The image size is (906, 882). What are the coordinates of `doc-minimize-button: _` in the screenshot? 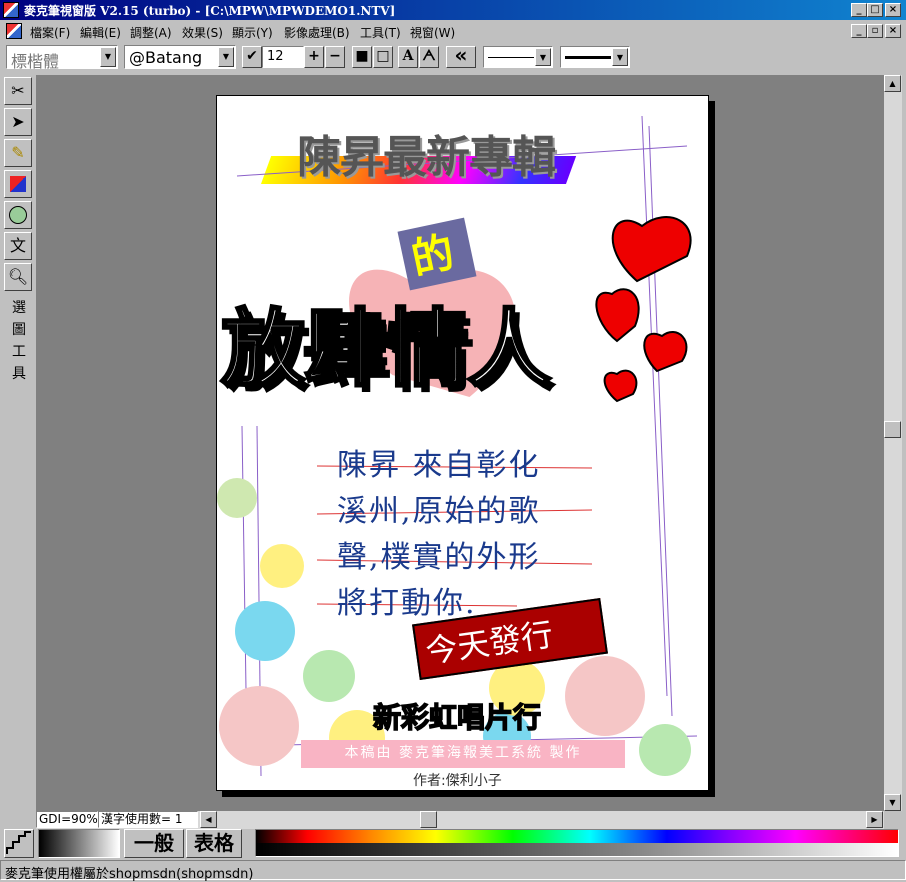 It's located at (859, 31).